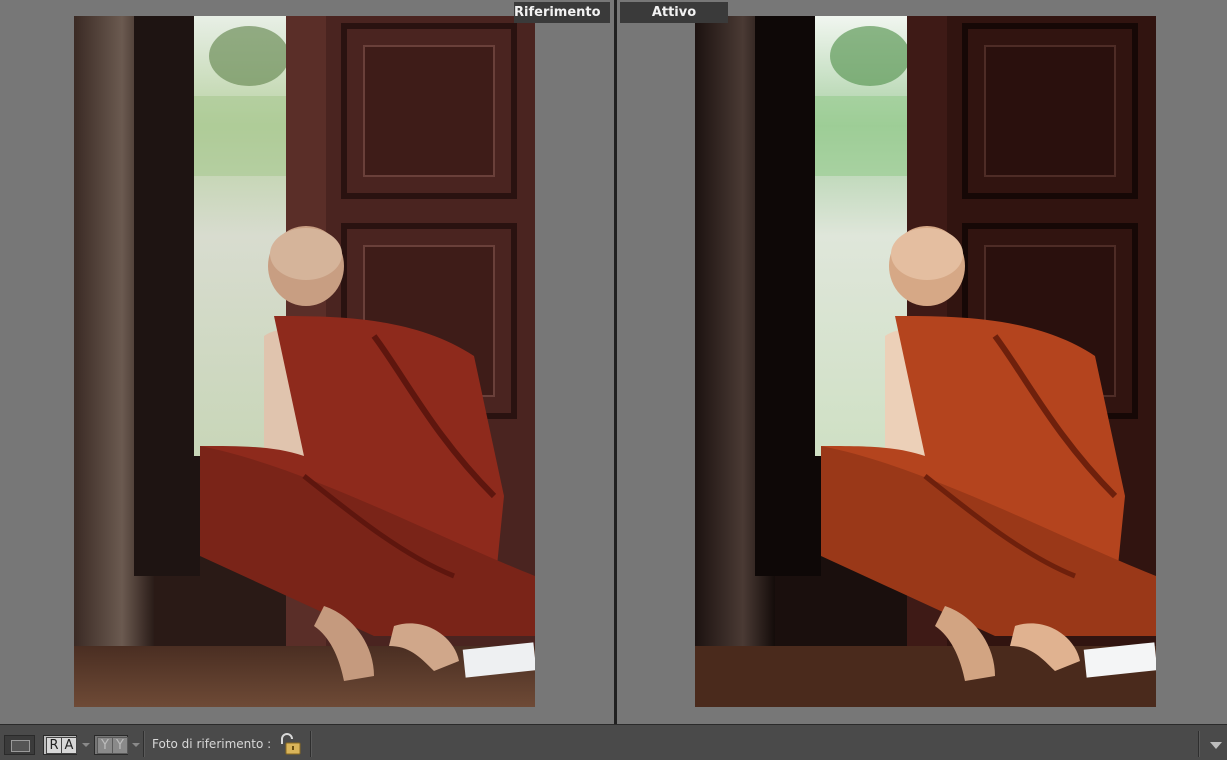 This screenshot has width=1227, height=760. What do you see at coordinates (212, 744) in the screenshot?
I see `reference-photo-label: Foto di riferimento :` at bounding box center [212, 744].